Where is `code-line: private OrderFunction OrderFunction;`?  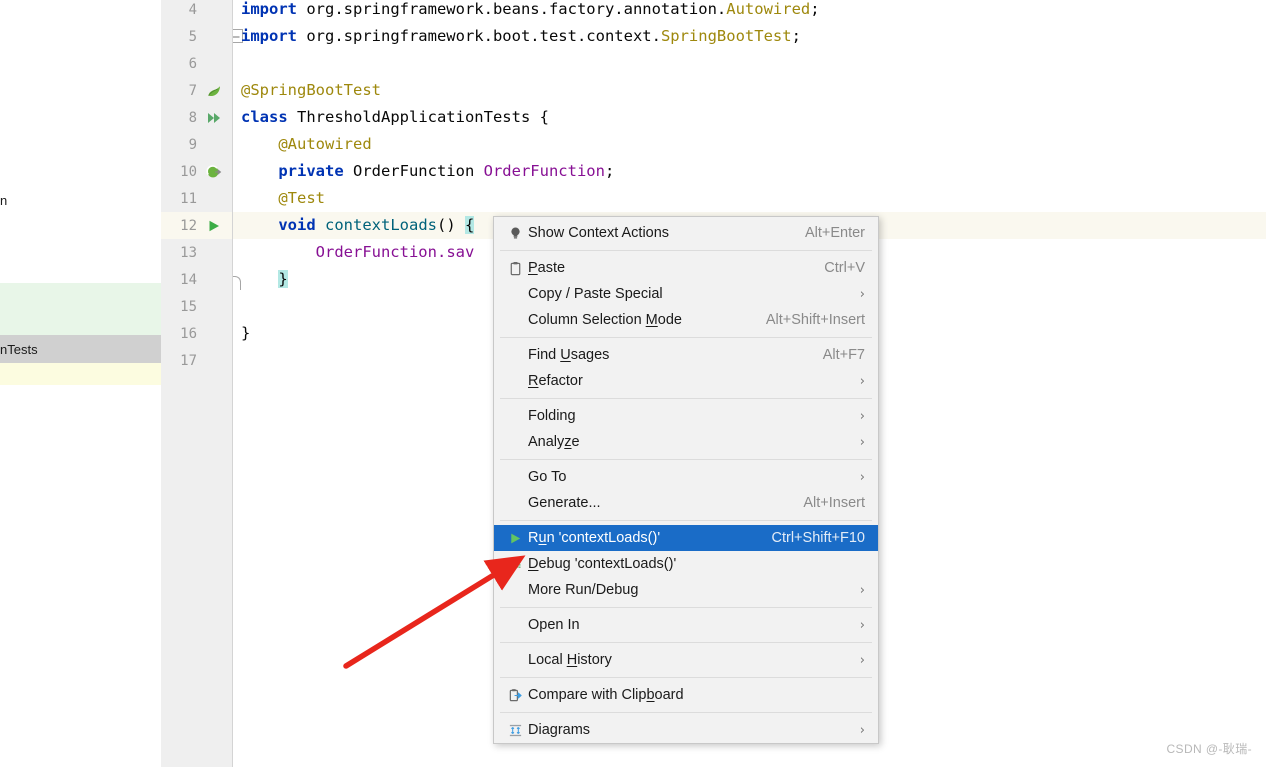
code-line: private OrderFunction OrderFunction; is located at coordinates (749, 171).